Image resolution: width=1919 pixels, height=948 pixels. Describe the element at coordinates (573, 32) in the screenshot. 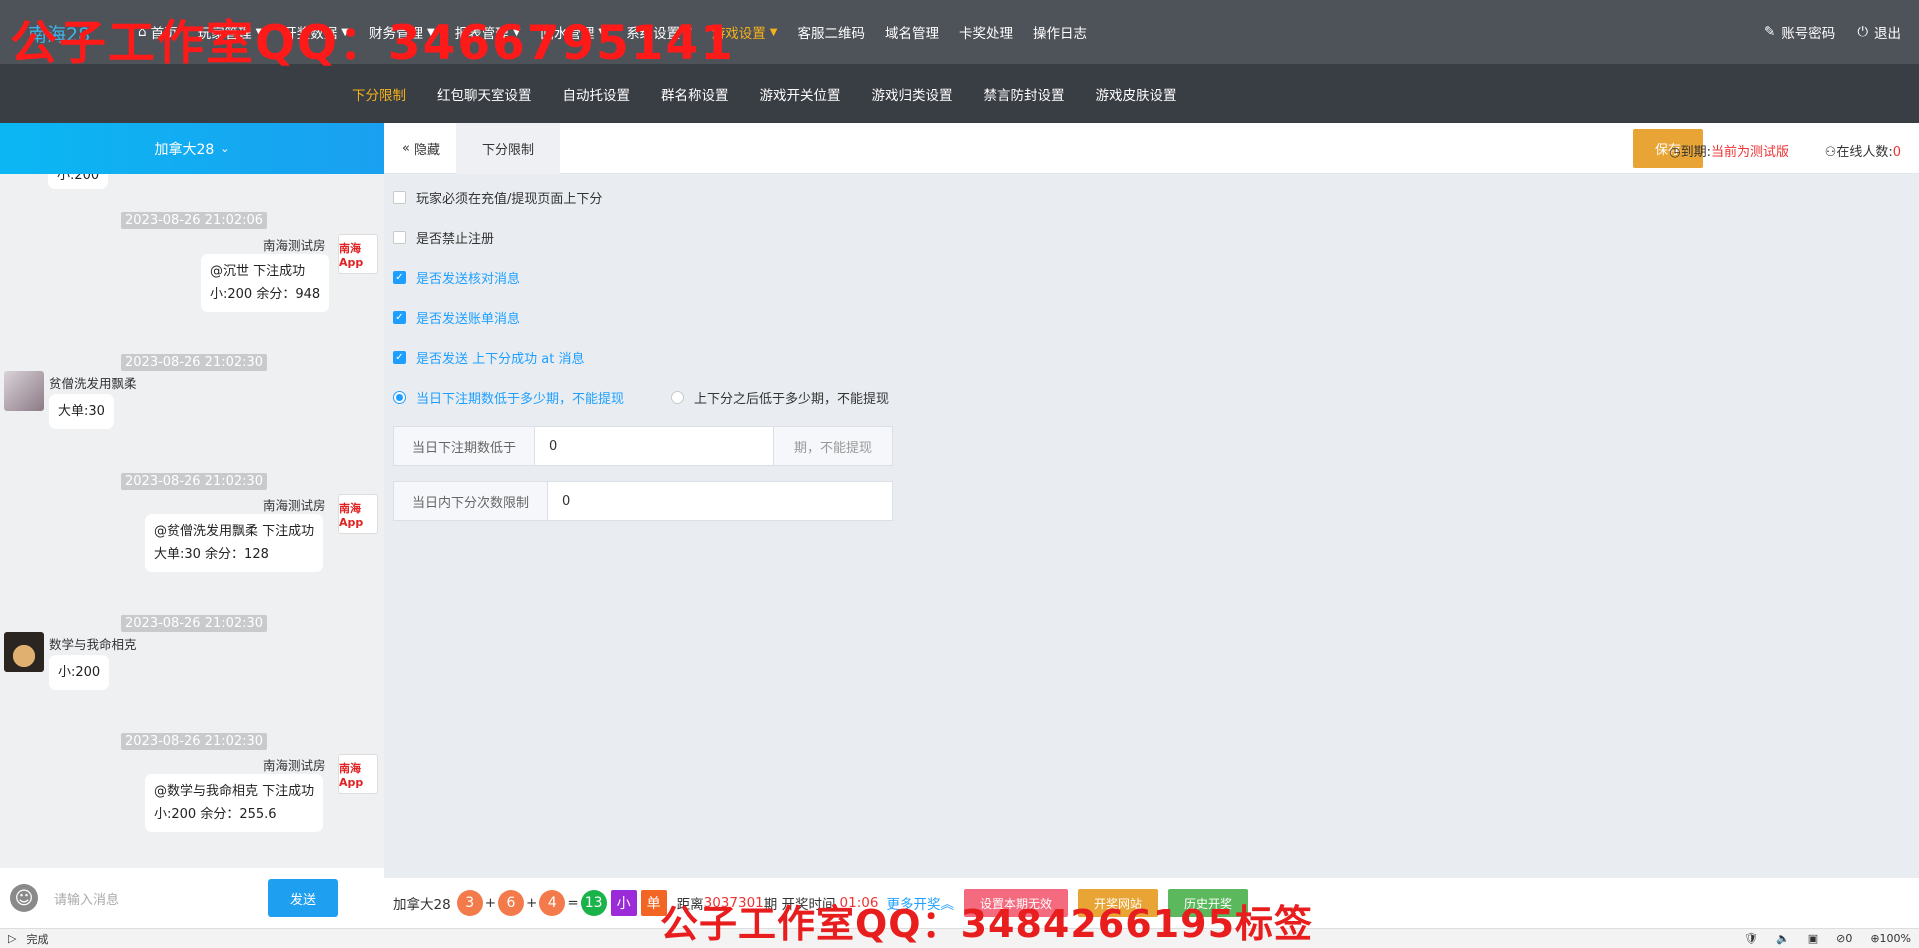

I see `nav-item-rebate: 回水管理 ▼` at that location.